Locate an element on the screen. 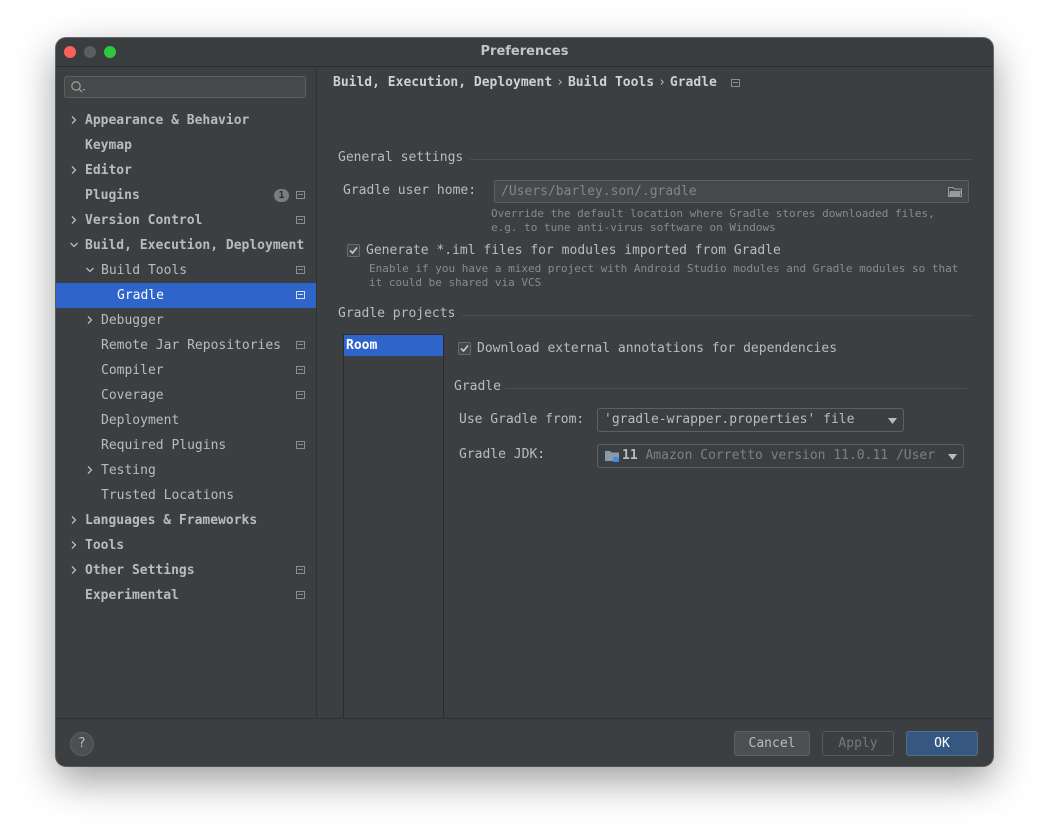  general-settings-title: General settings is located at coordinates (401, 157).